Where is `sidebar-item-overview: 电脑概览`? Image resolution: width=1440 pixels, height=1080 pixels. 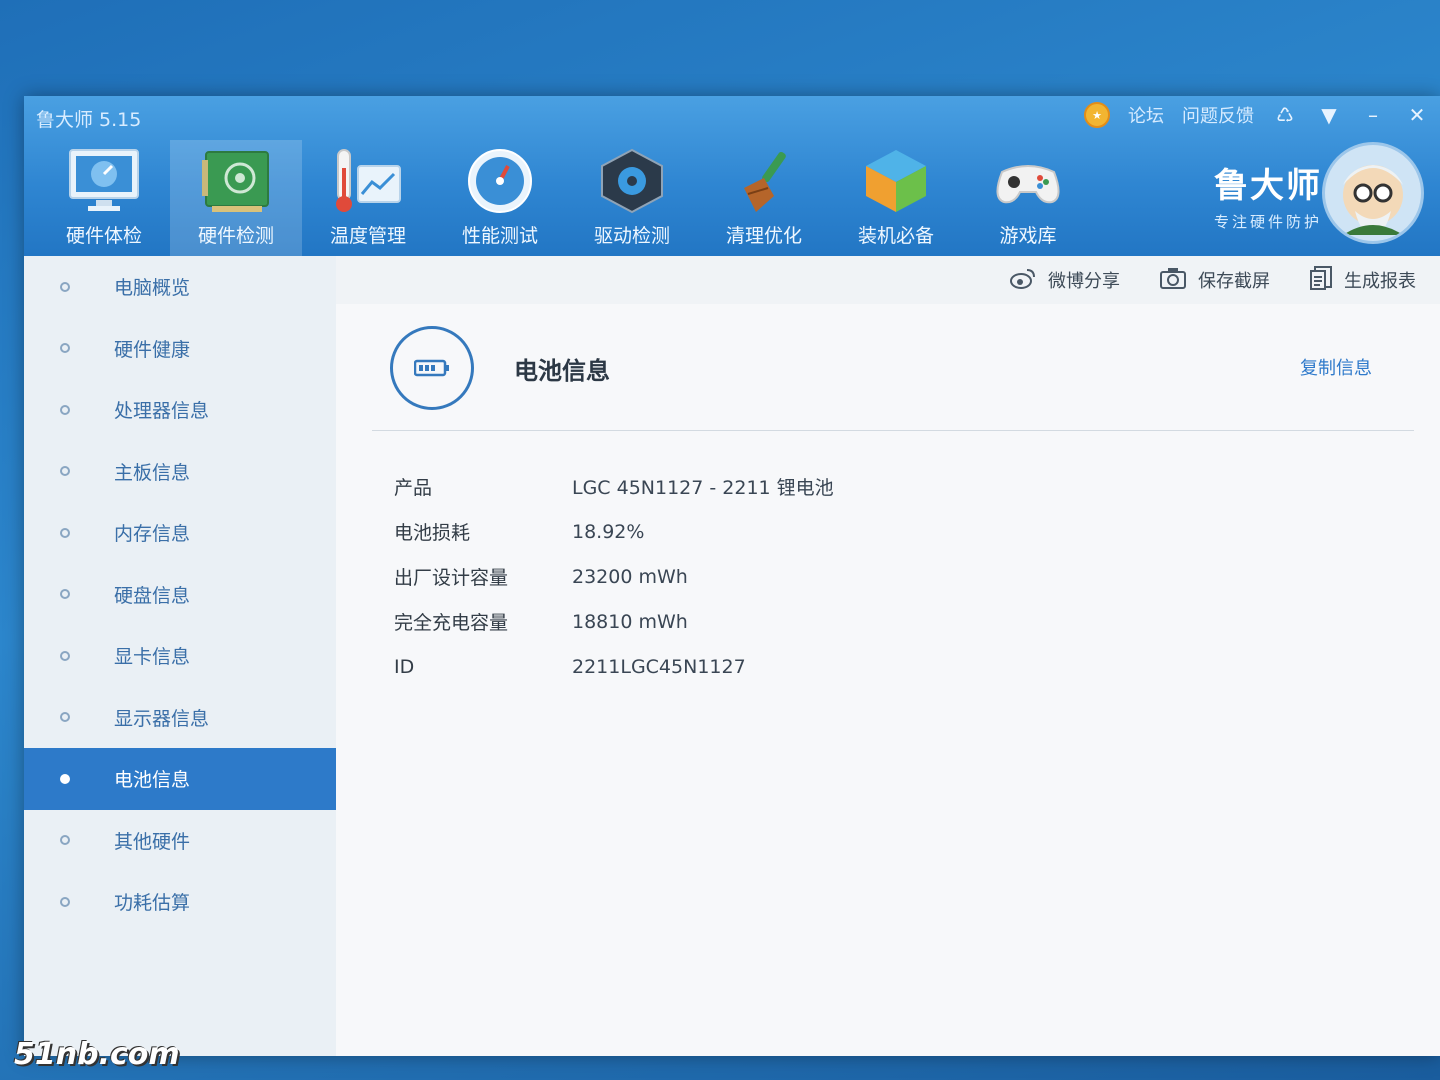
sidebar-item-overview: 电脑概览 is located at coordinates (180, 287).